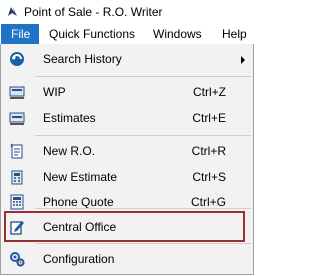 Image resolution: width=320 pixels, height=276 pixels. What do you see at coordinates (143, 208) in the screenshot?
I see `menu-separator` at bounding box center [143, 208].